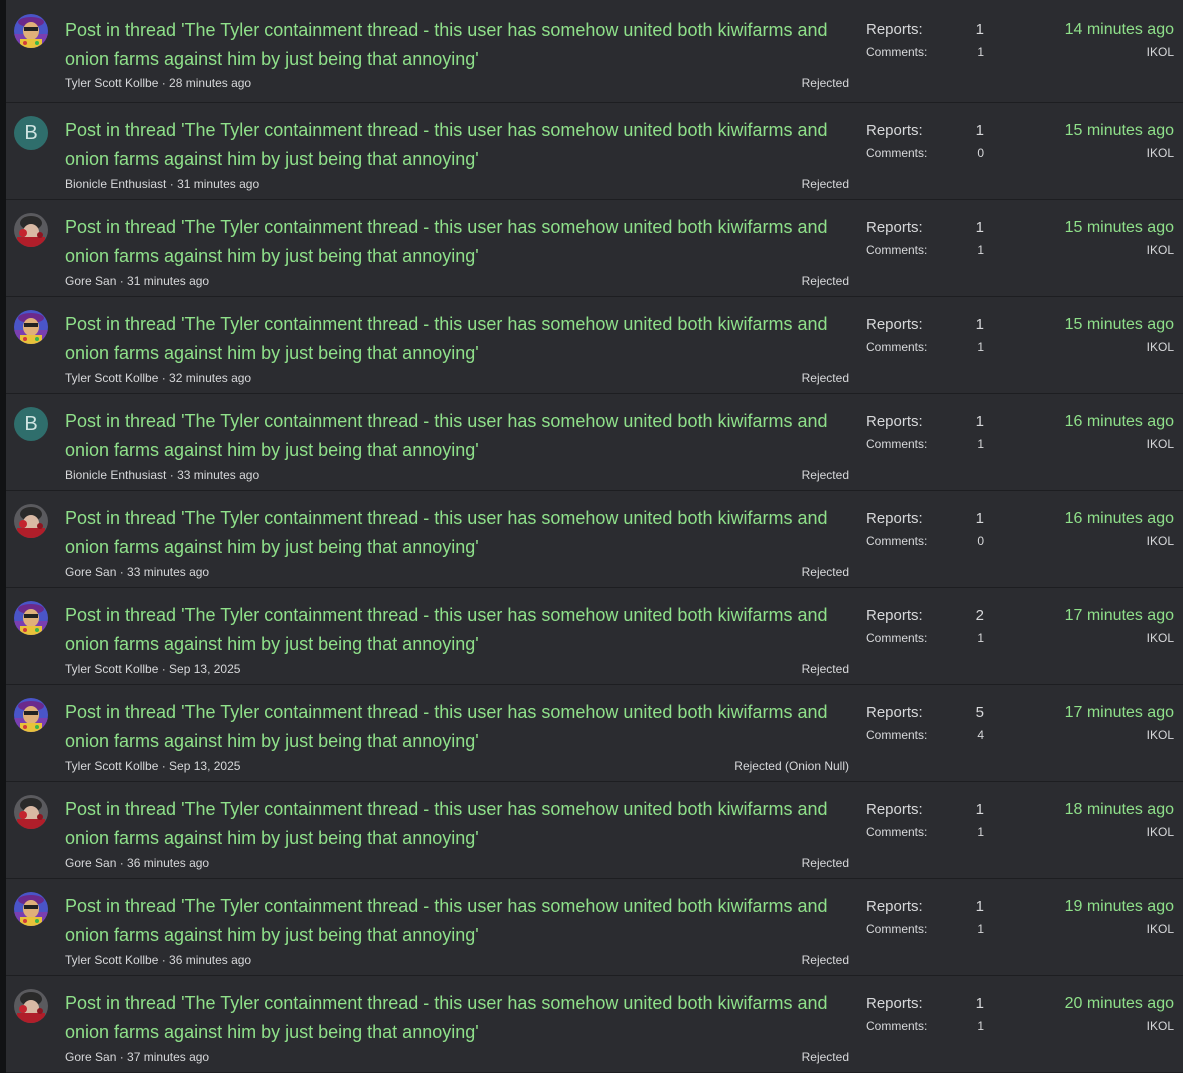 Image resolution: width=1183 pixels, height=1073 pixels. Describe the element at coordinates (979, 615) in the screenshot. I see `reports-count: 2` at that location.